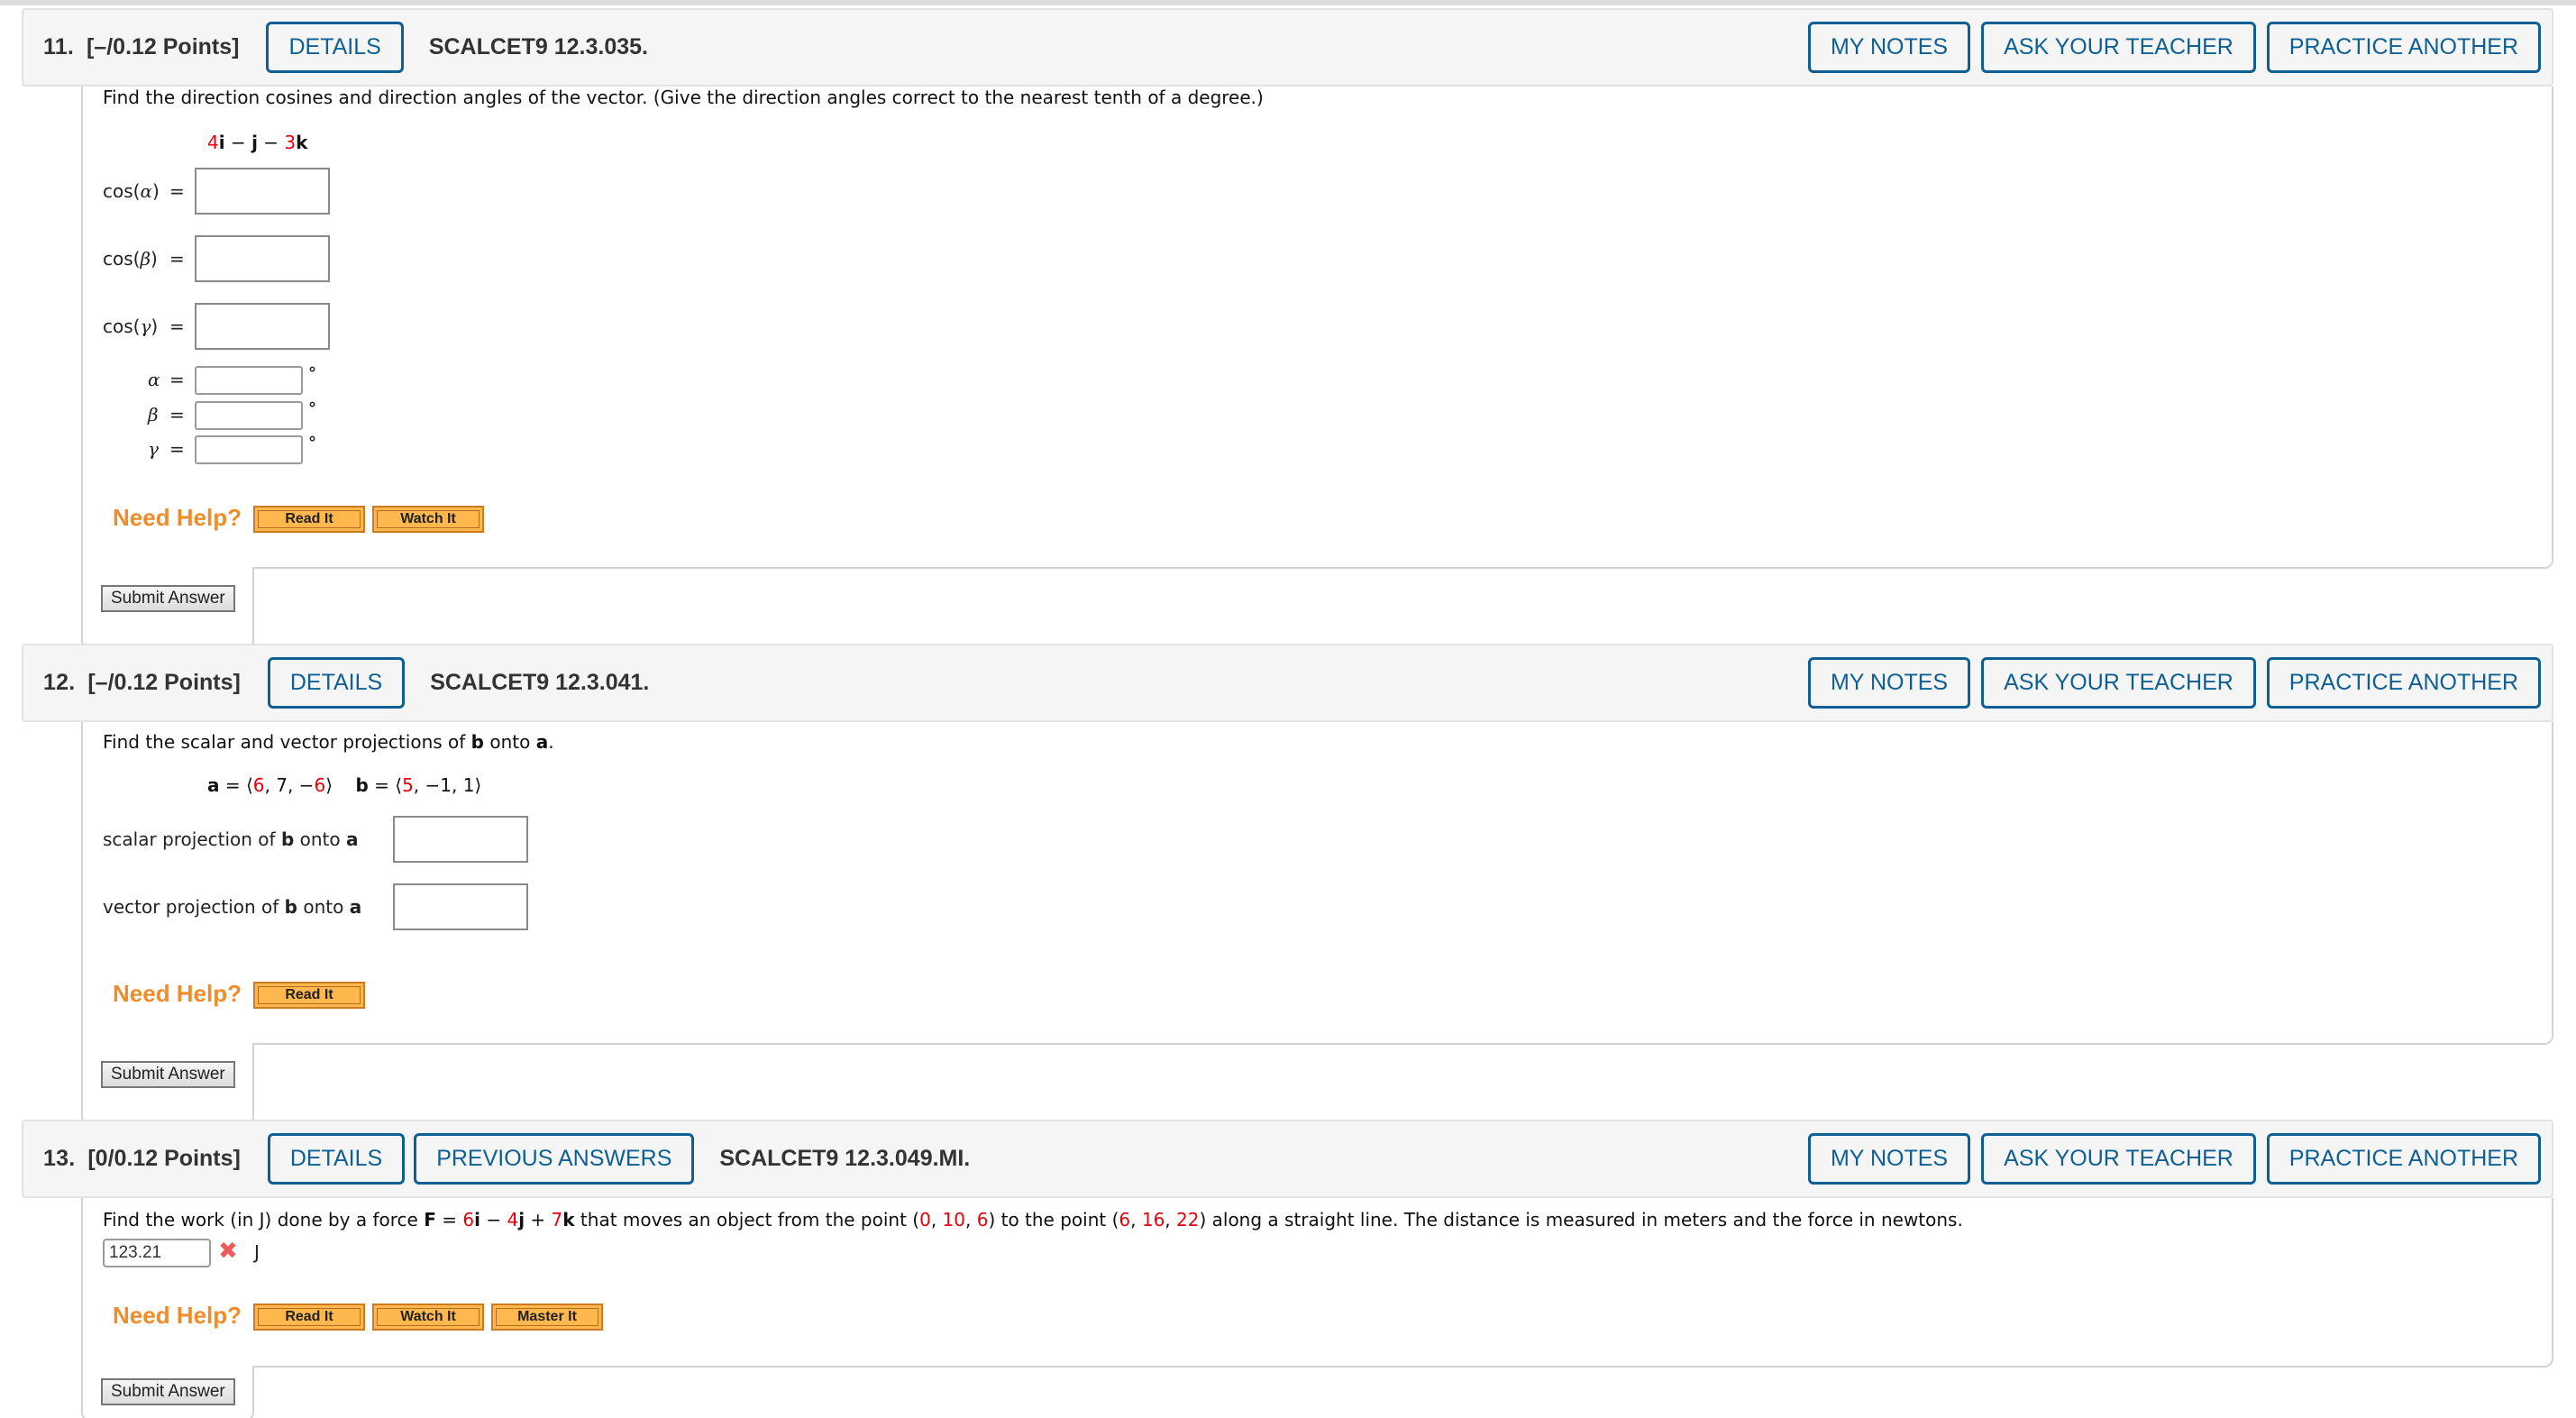 This screenshot has height=1418, width=2576. Describe the element at coordinates (262, 258) in the screenshot. I see `cos-beta-input` at that location.